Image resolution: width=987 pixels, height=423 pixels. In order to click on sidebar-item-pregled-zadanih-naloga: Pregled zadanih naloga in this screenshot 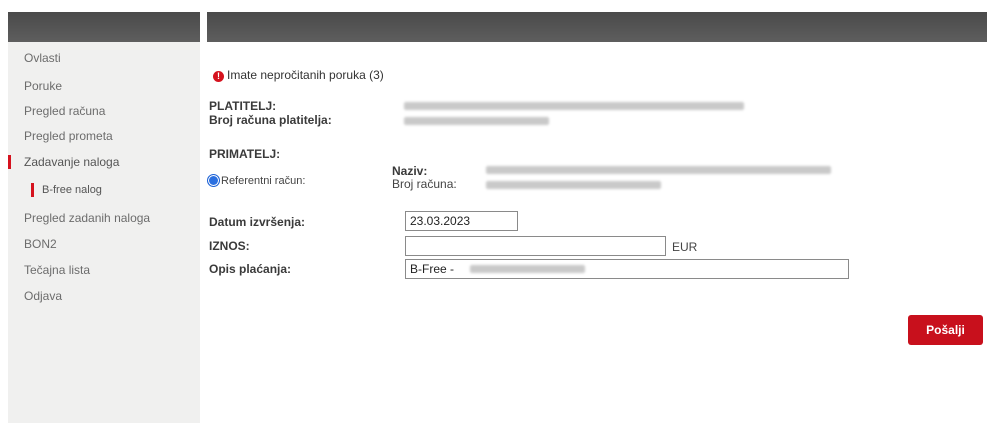, I will do `click(87, 218)`.